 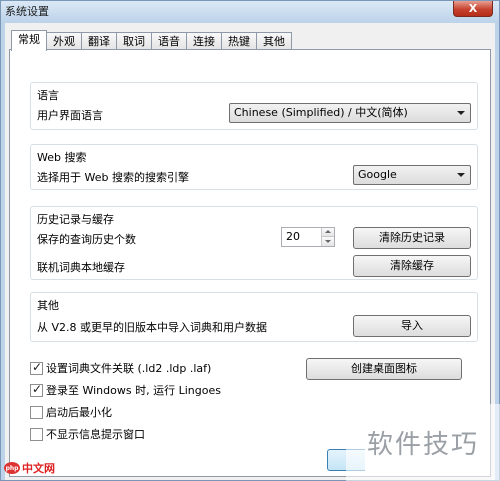 What do you see at coordinates (152, 327) in the screenshot?
I see `import-label: 从 V2.8 或更早的旧版本中导入词典和用户数据` at bounding box center [152, 327].